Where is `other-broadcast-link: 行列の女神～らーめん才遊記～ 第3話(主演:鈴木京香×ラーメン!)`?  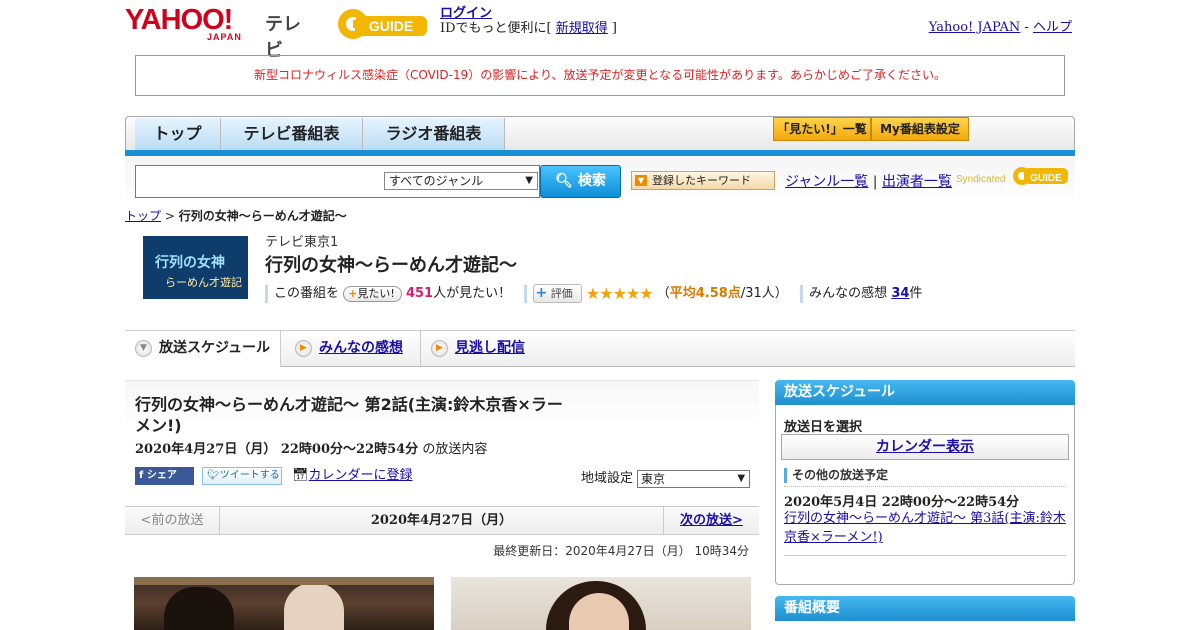 other-broadcast-link: 行列の女神～らーめん才遊記～ 第3話(主演:鈴木京香×ラーメン!) is located at coordinates (925, 528).